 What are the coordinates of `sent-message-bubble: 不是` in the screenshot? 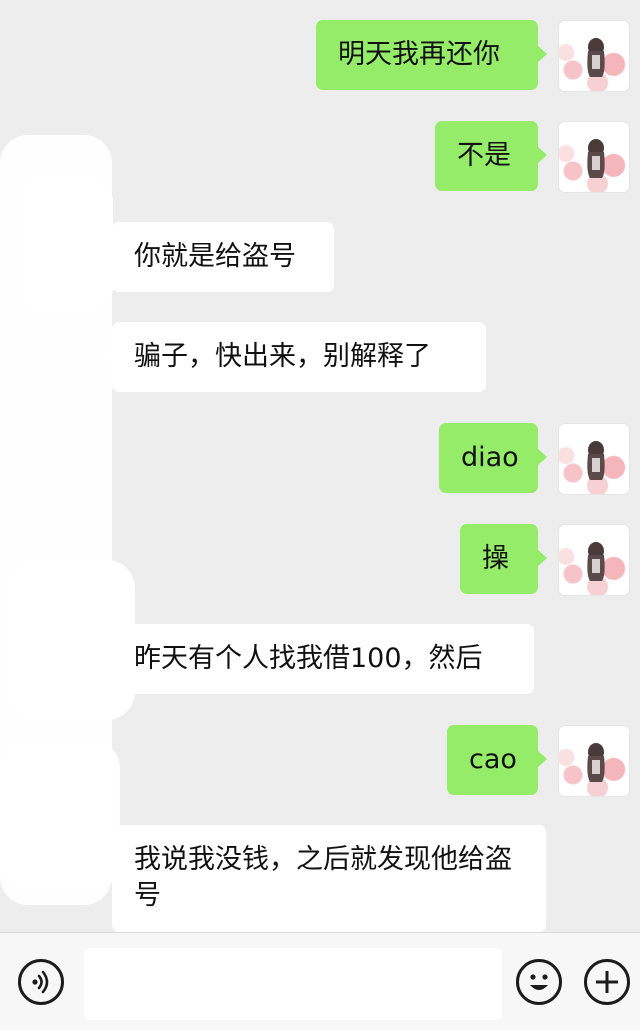 It's located at (491, 156).